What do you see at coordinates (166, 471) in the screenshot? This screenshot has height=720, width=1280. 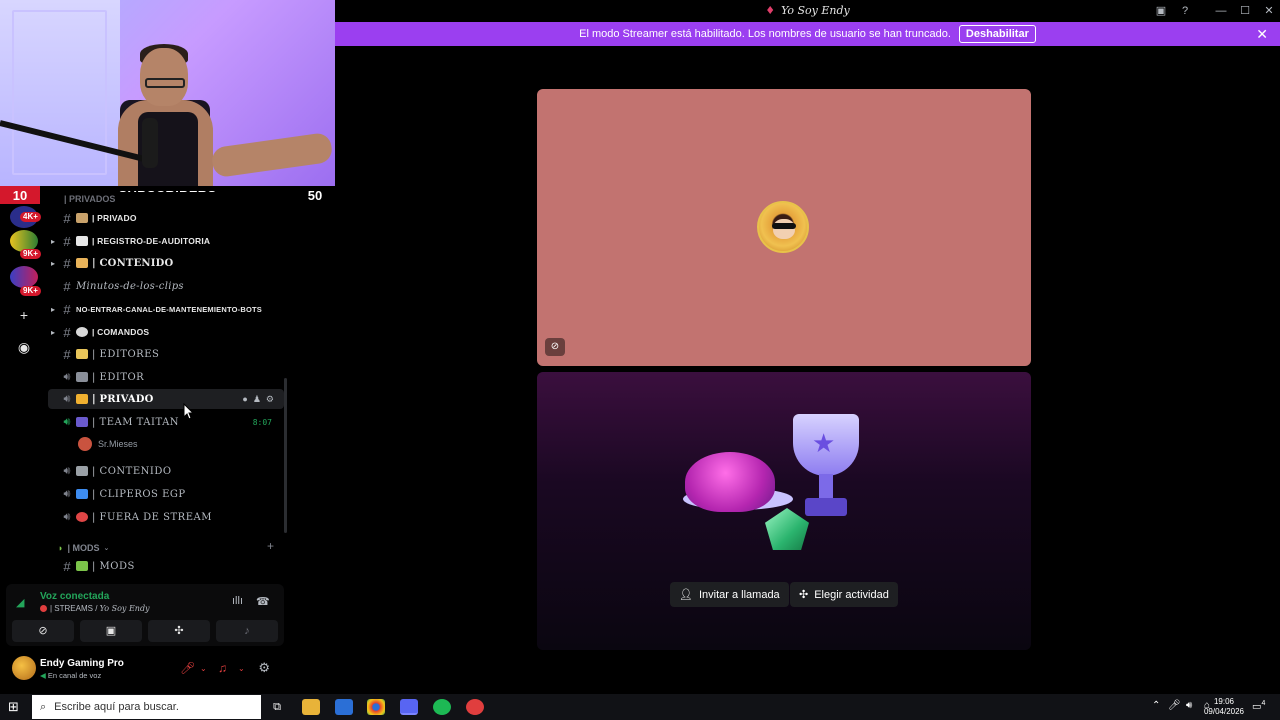 I see `voice-channel-contenido: 🔊︎ | CONTENIDO` at bounding box center [166, 471].